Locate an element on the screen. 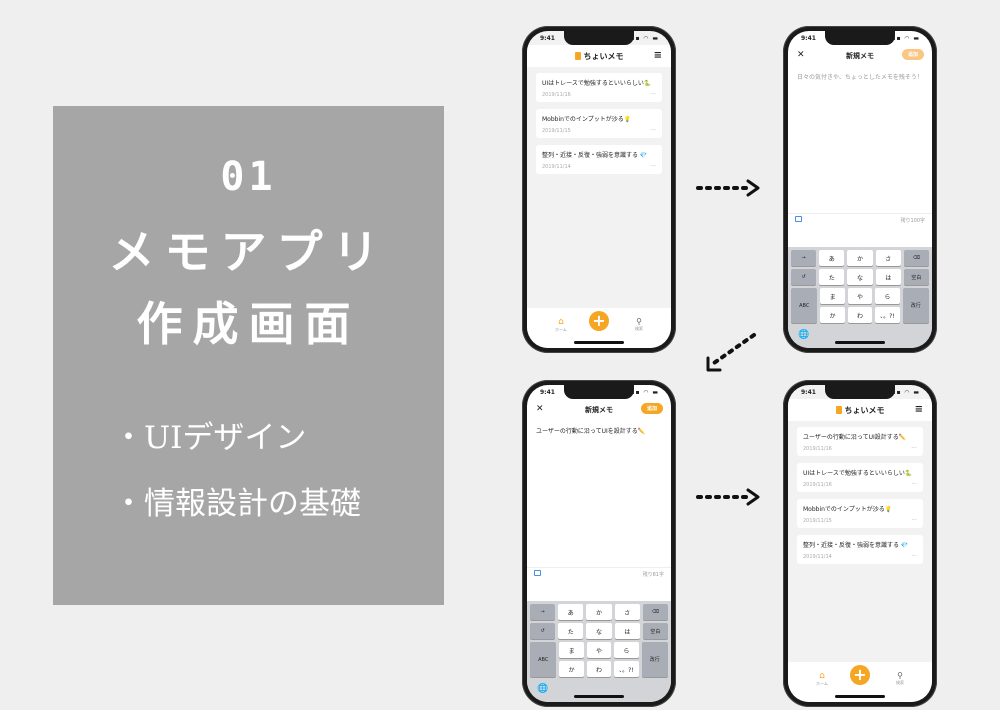  flow-arrow-down-left-icon is located at coordinates (731, 352).